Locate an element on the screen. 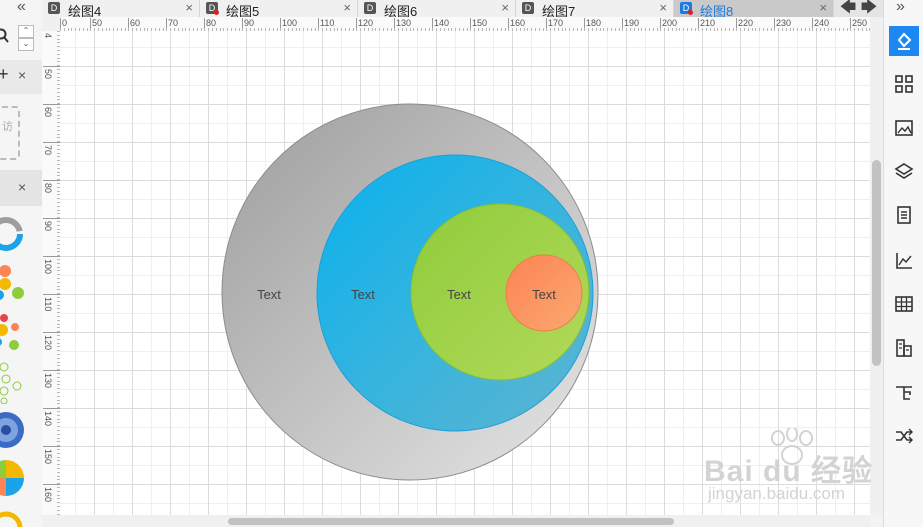  ruler-corner is located at coordinates (51, 24).